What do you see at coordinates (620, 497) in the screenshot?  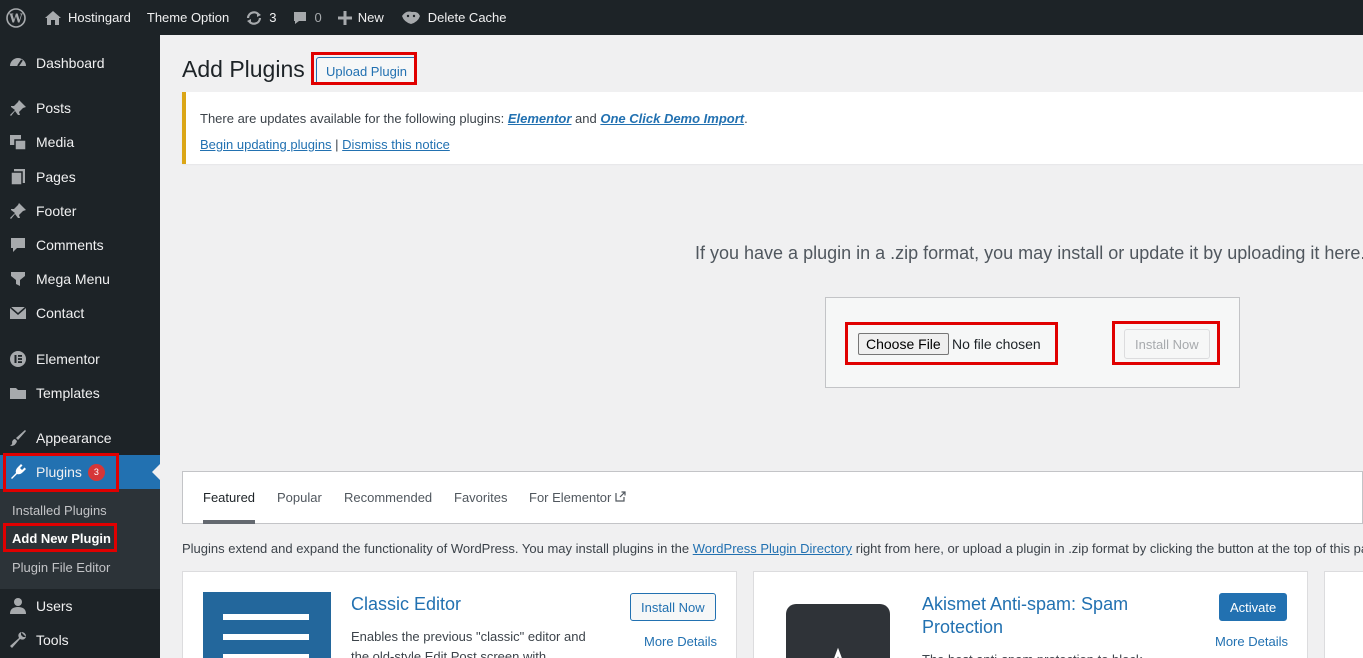 I see `external-link-icon` at bounding box center [620, 497].